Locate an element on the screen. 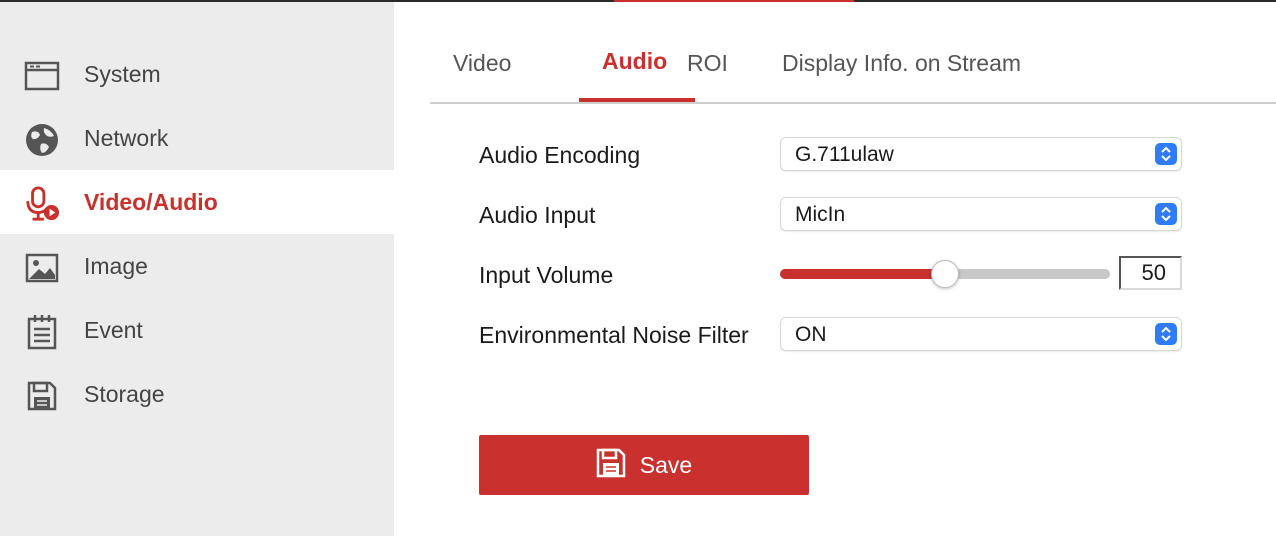 The width and height of the screenshot is (1276, 536). sidebar-item-network: Network is located at coordinates (197, 138).